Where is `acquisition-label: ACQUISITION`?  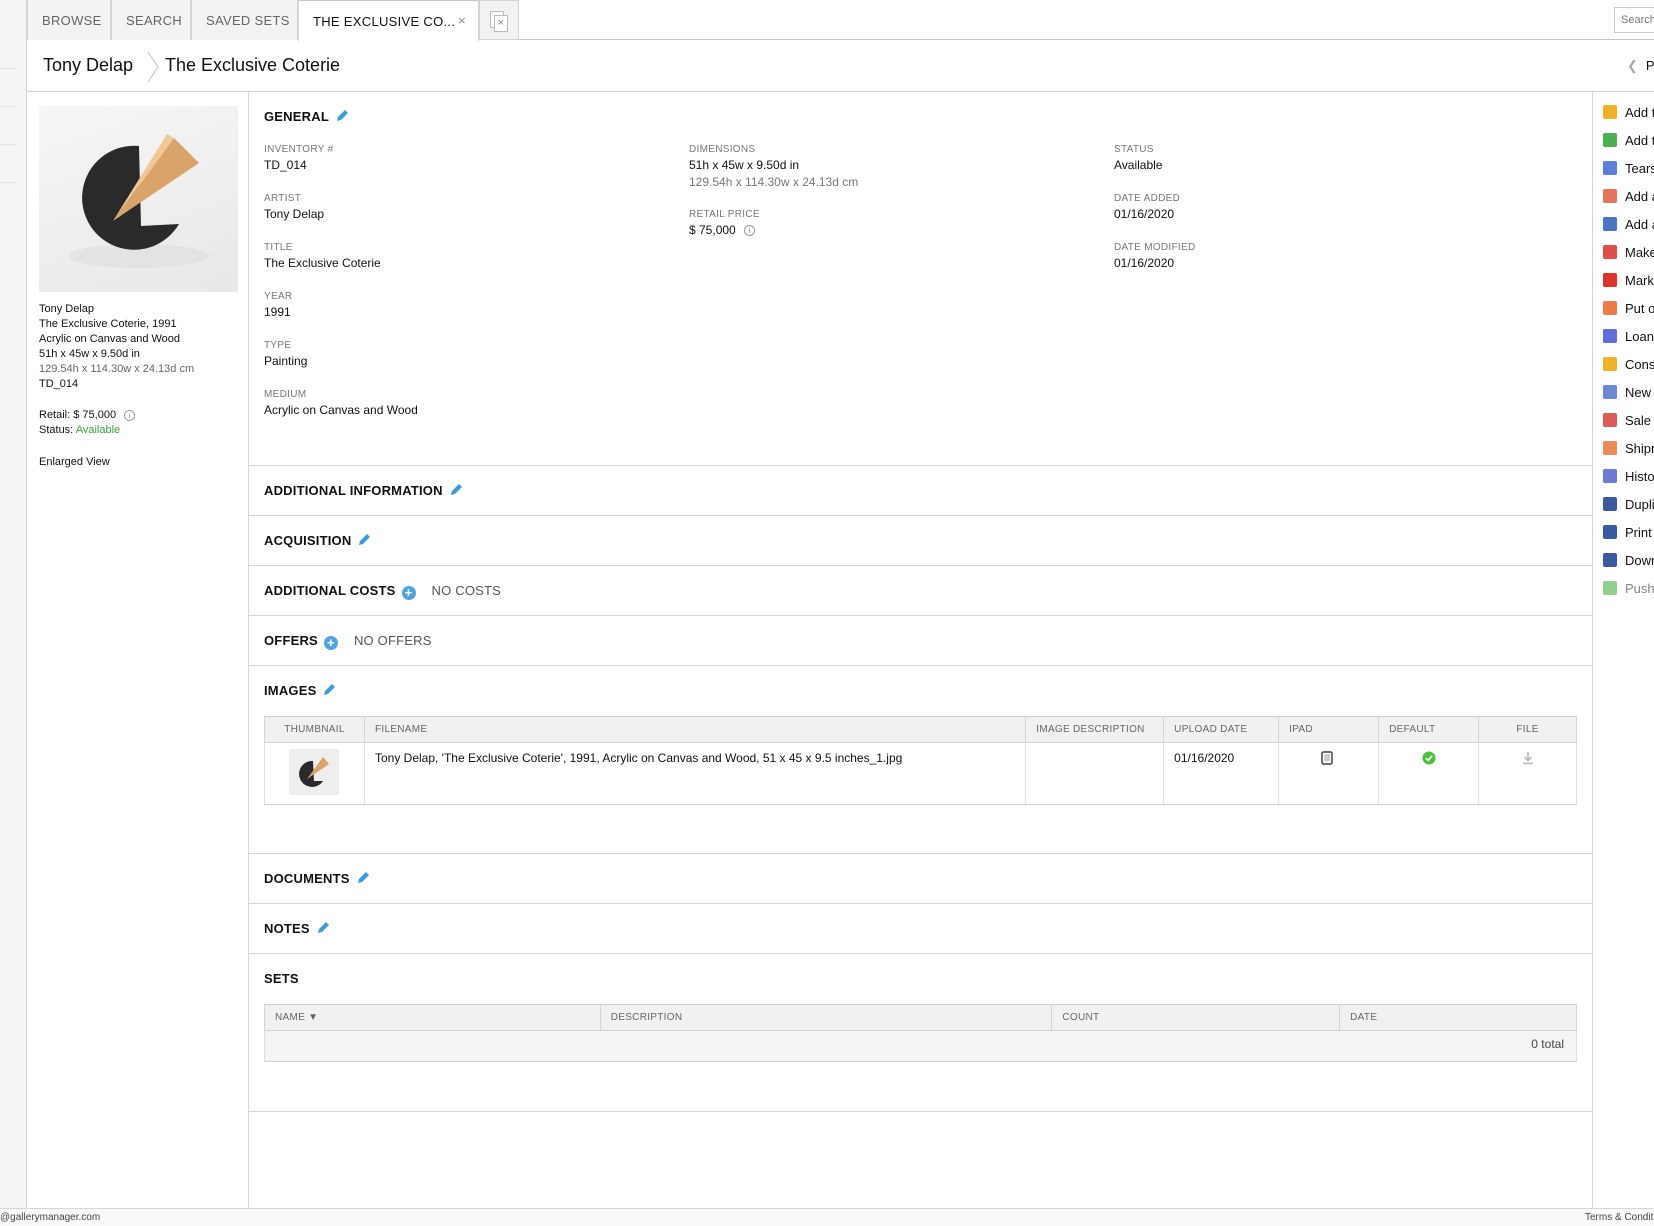 acquisition-label: ACQUISITION is located at coordinates (308, 540).